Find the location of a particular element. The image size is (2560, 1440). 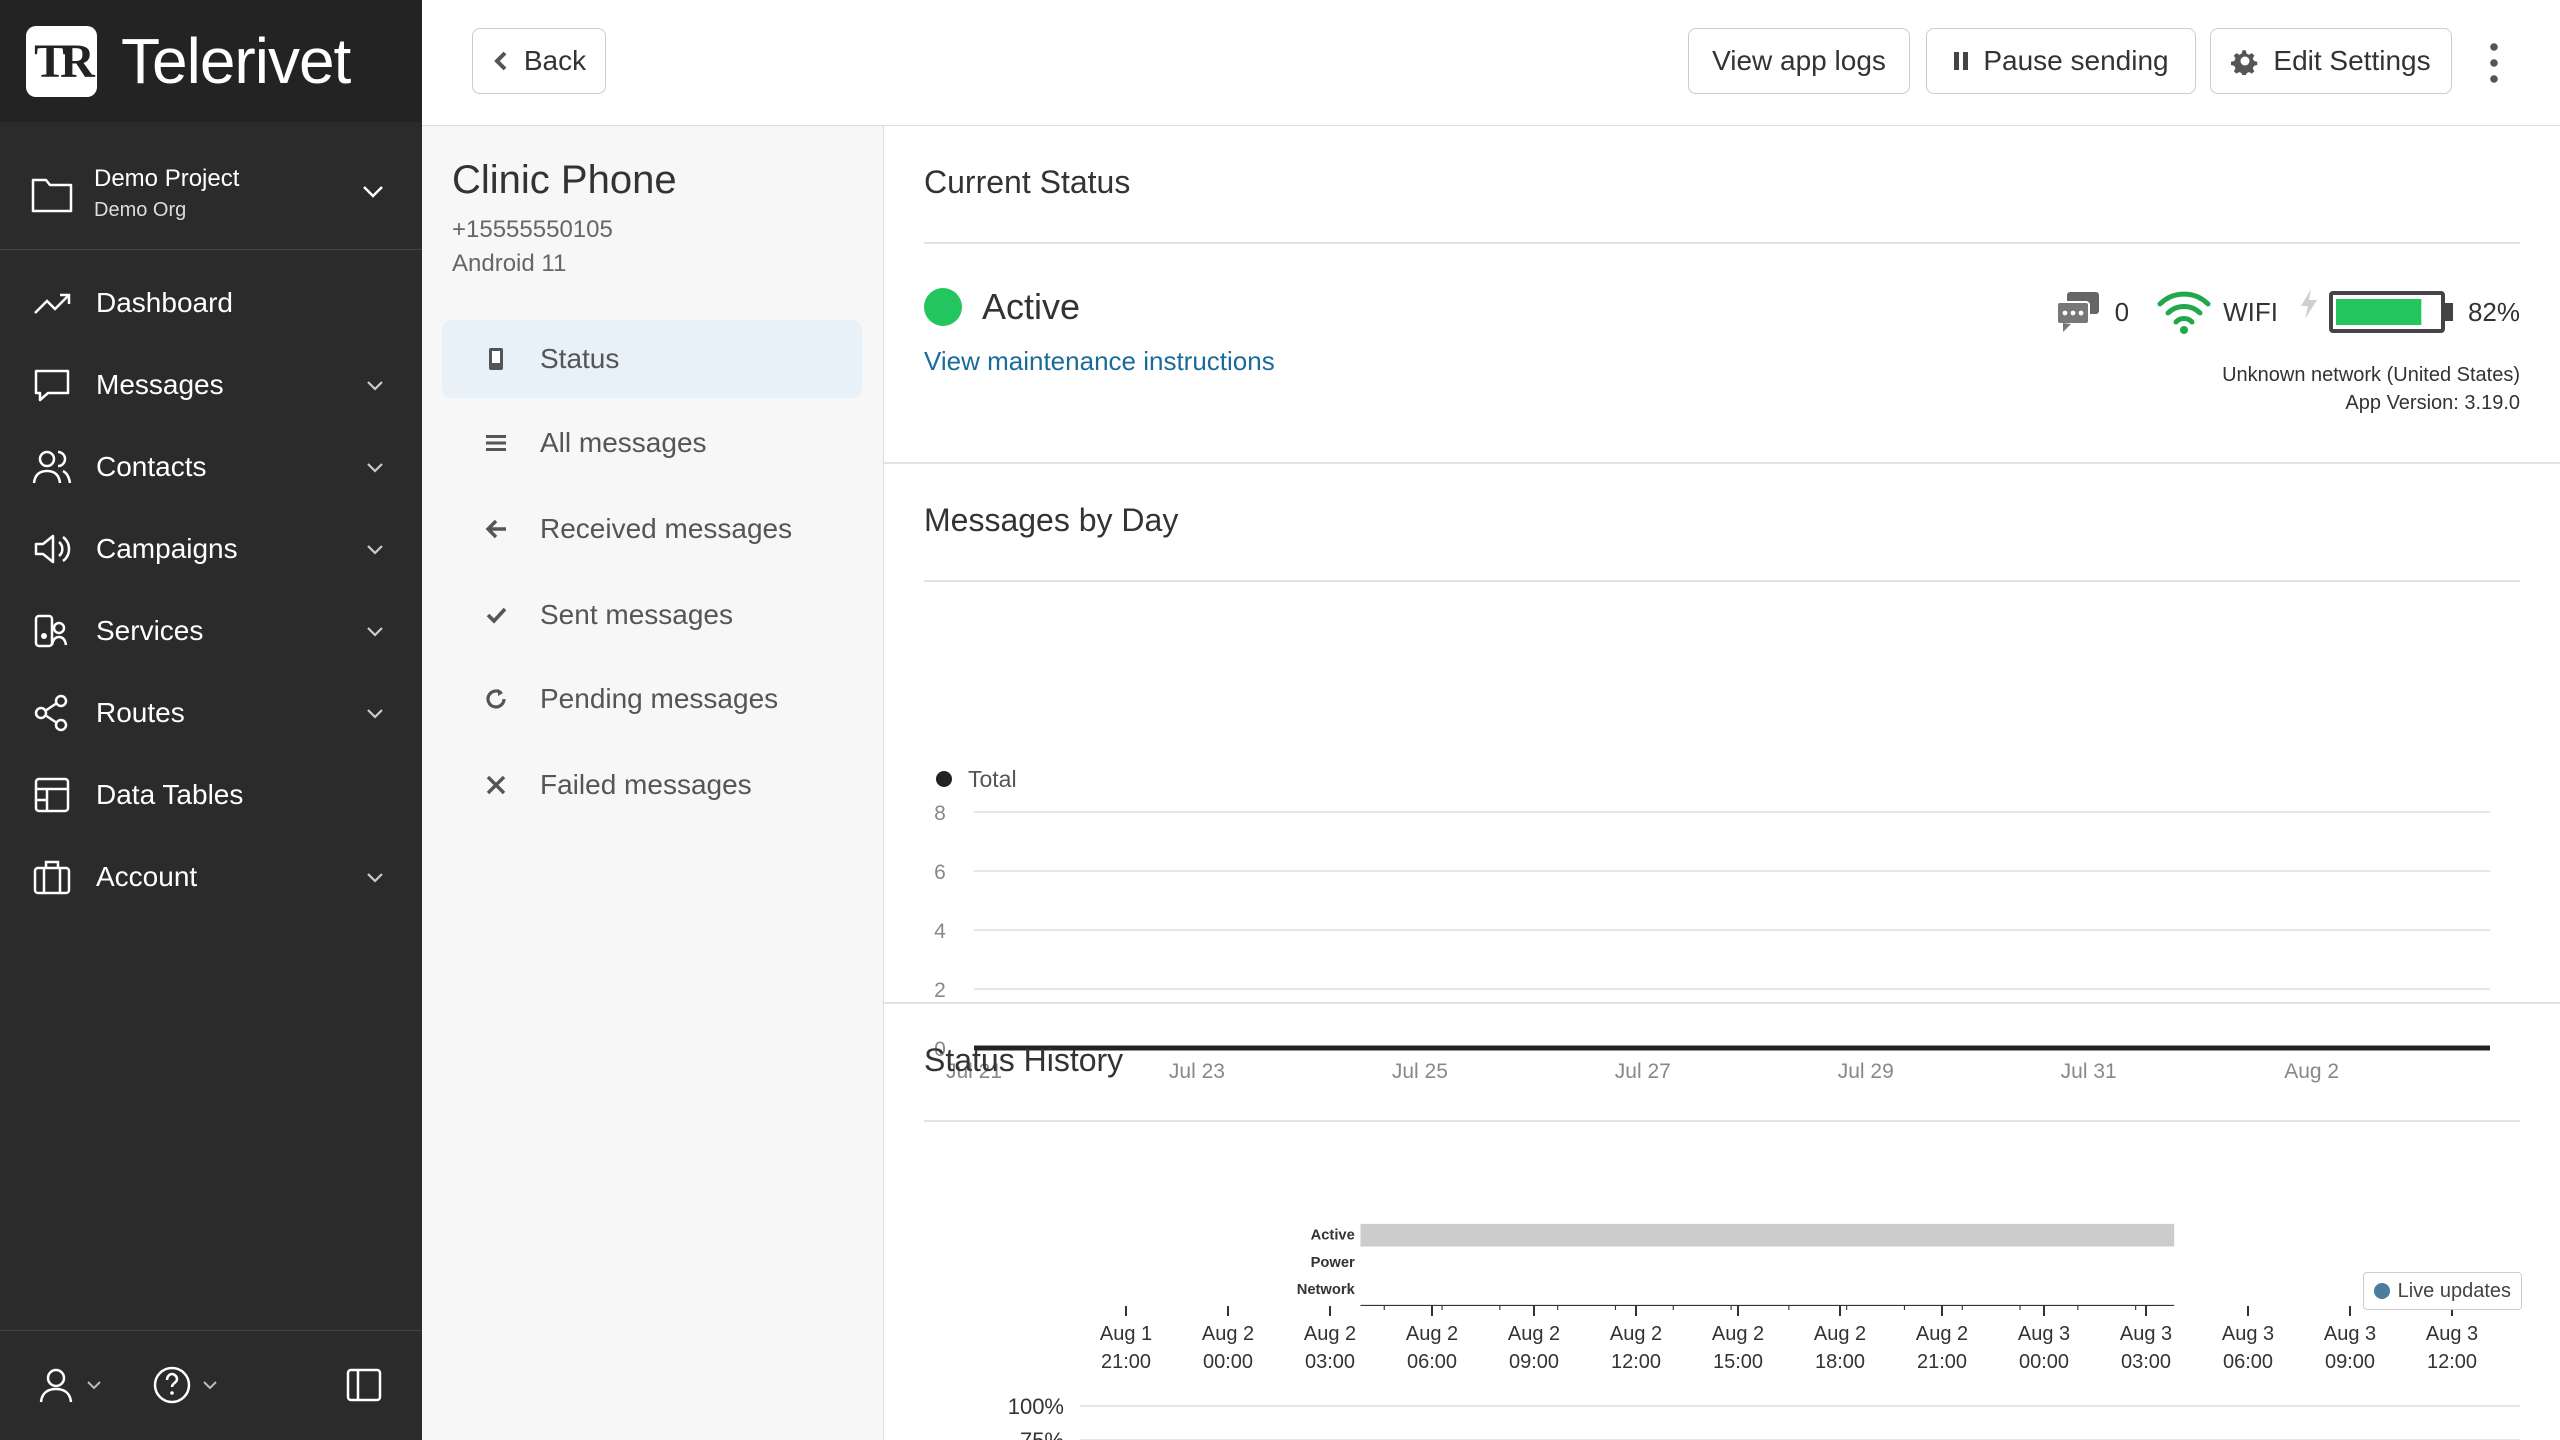

help-menu-button is located at coordinates (186, 1385).